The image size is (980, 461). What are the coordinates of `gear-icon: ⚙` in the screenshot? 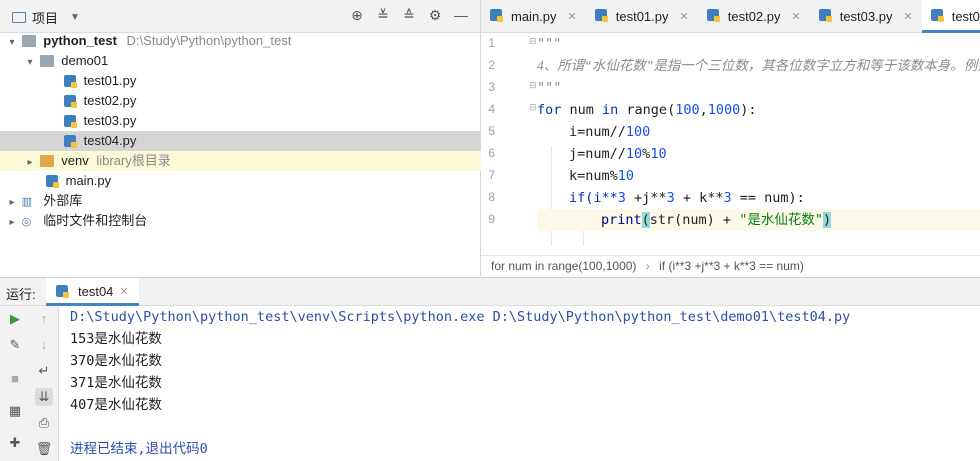 It's located at (435, 15).